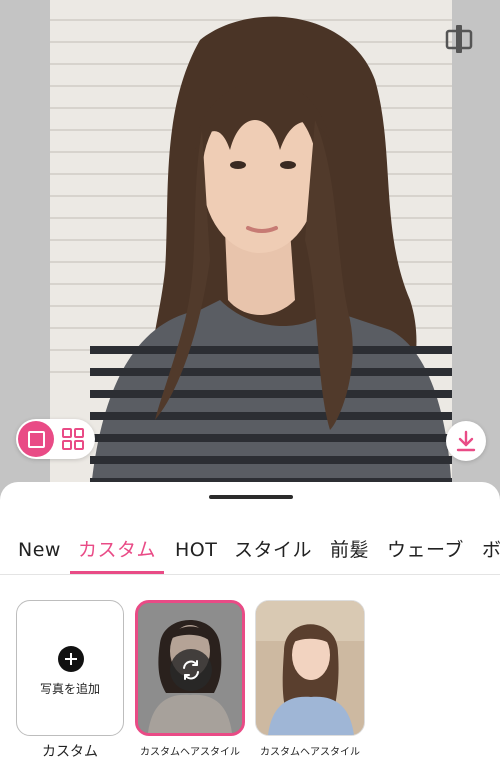 This screenshot has width=500, height=766. What do you see at coordinates (39, 552) in the screenshot?
I see `tab-new: New` at bounding box center [39, 552].